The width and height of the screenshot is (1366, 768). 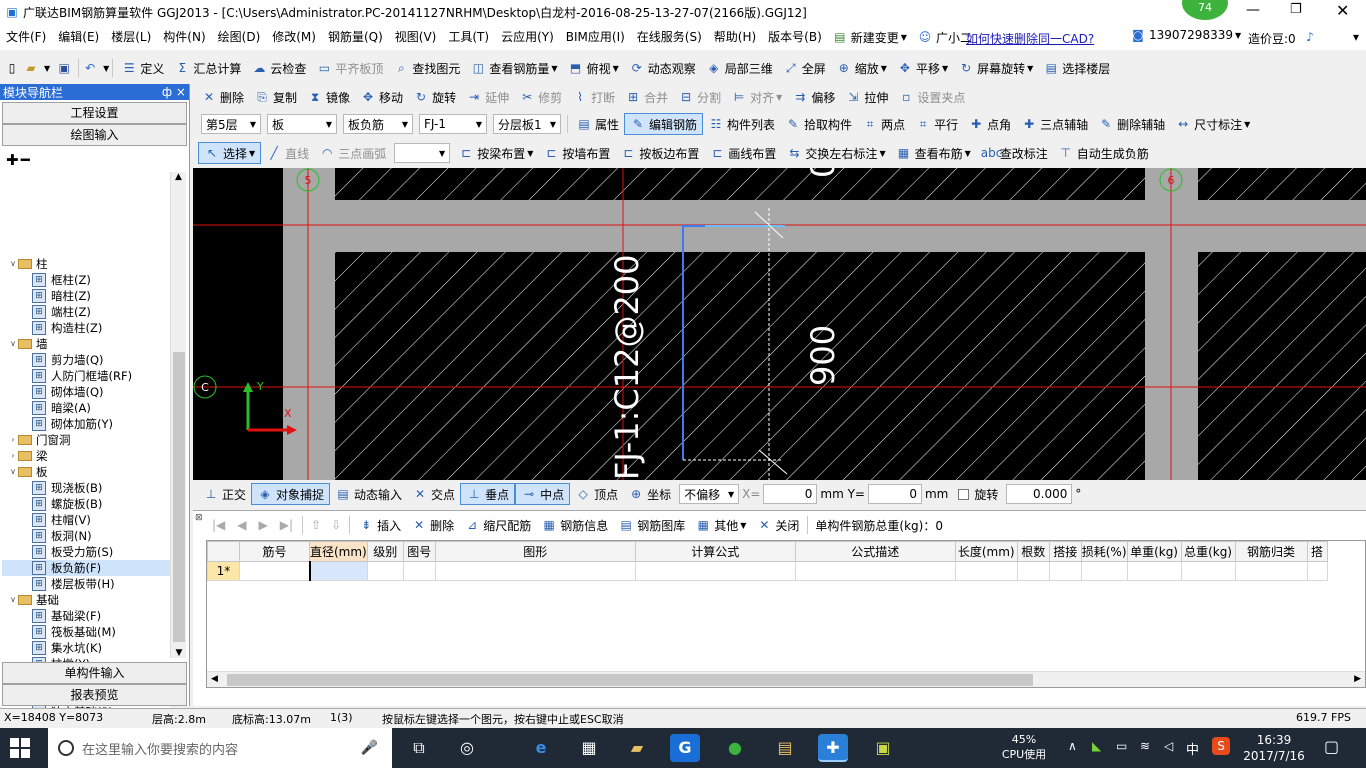 I want to click on wifi-icon: ≋, so click(x=1145, y=746).